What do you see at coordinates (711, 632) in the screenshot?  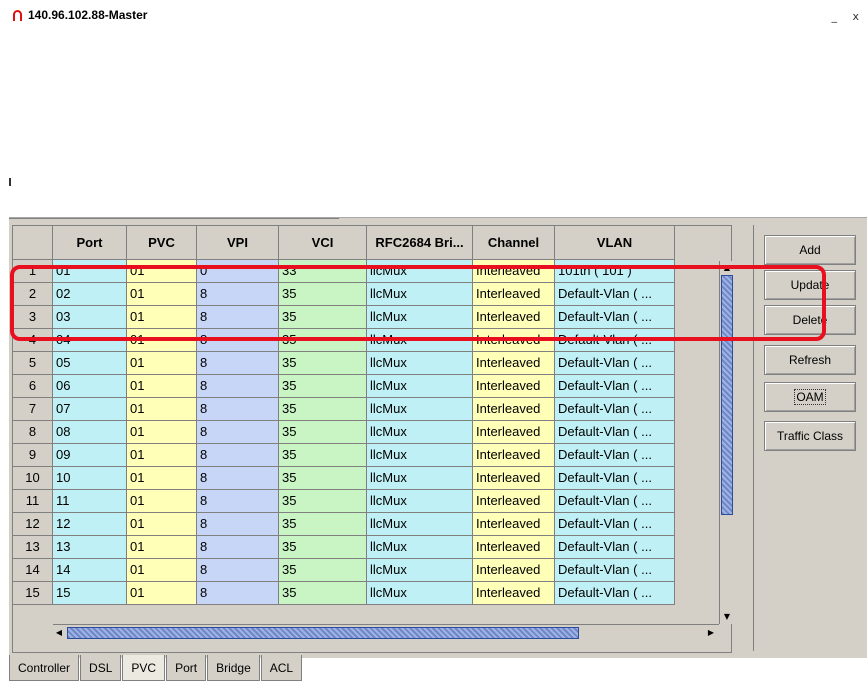 I see `arrow-right-icon: ▶` at bounding box center [711, 632].